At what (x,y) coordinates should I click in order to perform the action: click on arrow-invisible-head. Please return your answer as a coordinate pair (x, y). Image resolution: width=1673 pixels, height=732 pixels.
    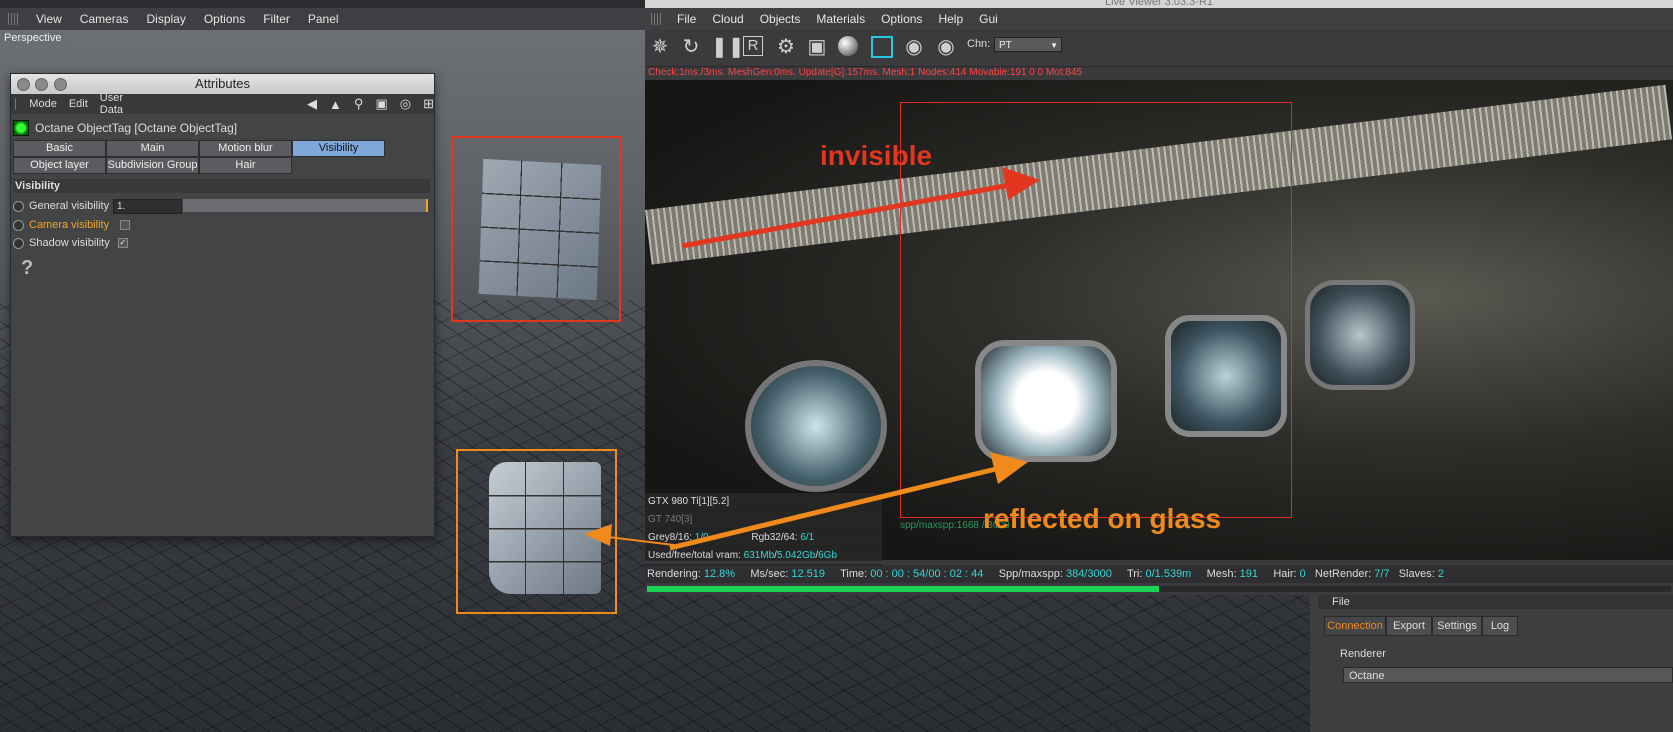
    Looking at the image, I should click on (1021, 183).